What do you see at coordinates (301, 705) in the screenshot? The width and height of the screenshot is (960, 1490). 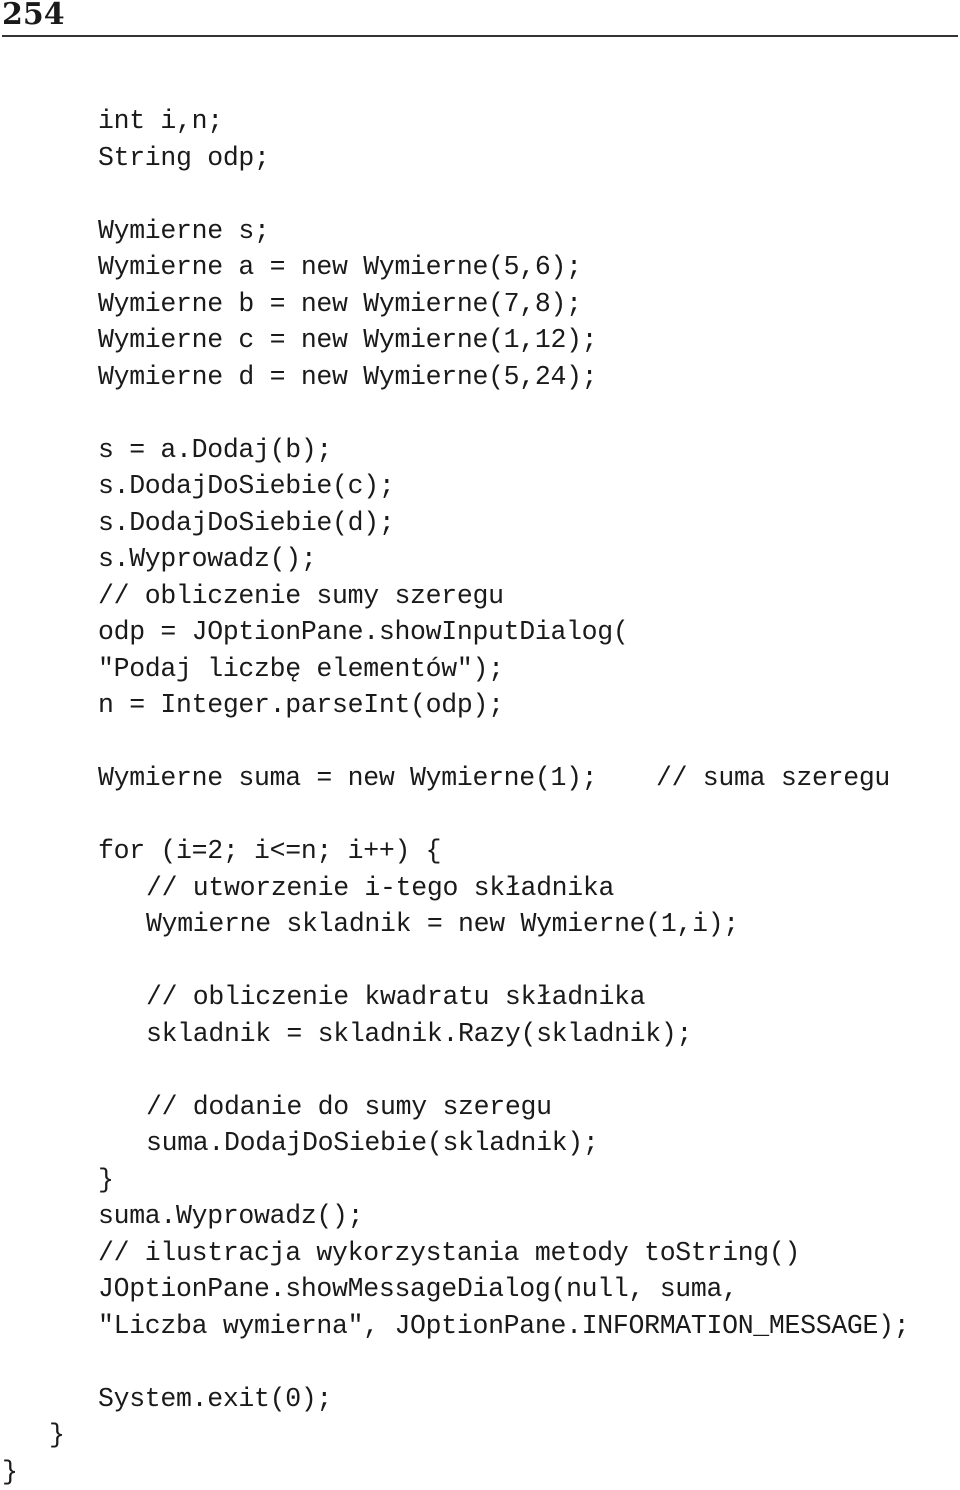 I see `code-text: n = Integer.parseInt(odp);` at bounding box center [301, 705].